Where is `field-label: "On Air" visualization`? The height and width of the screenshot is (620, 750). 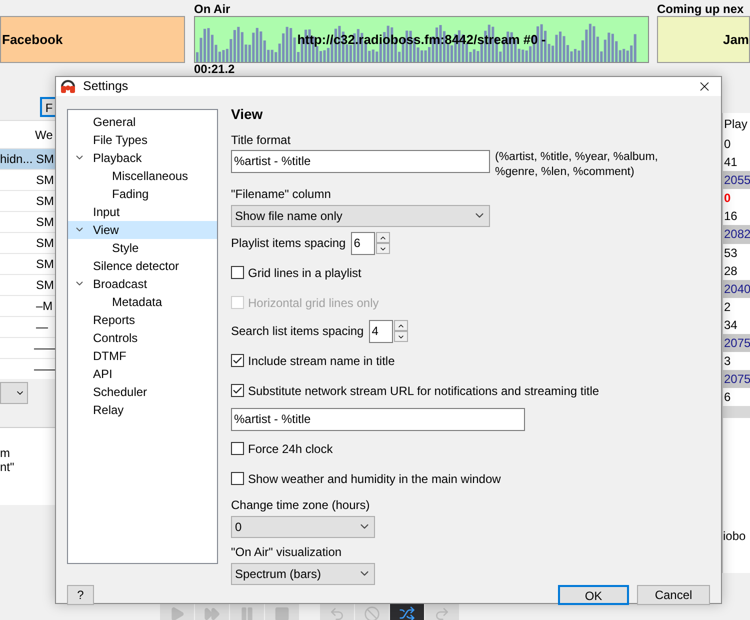 field-label: "On Air" visualization is located at coordinates (287, 552).